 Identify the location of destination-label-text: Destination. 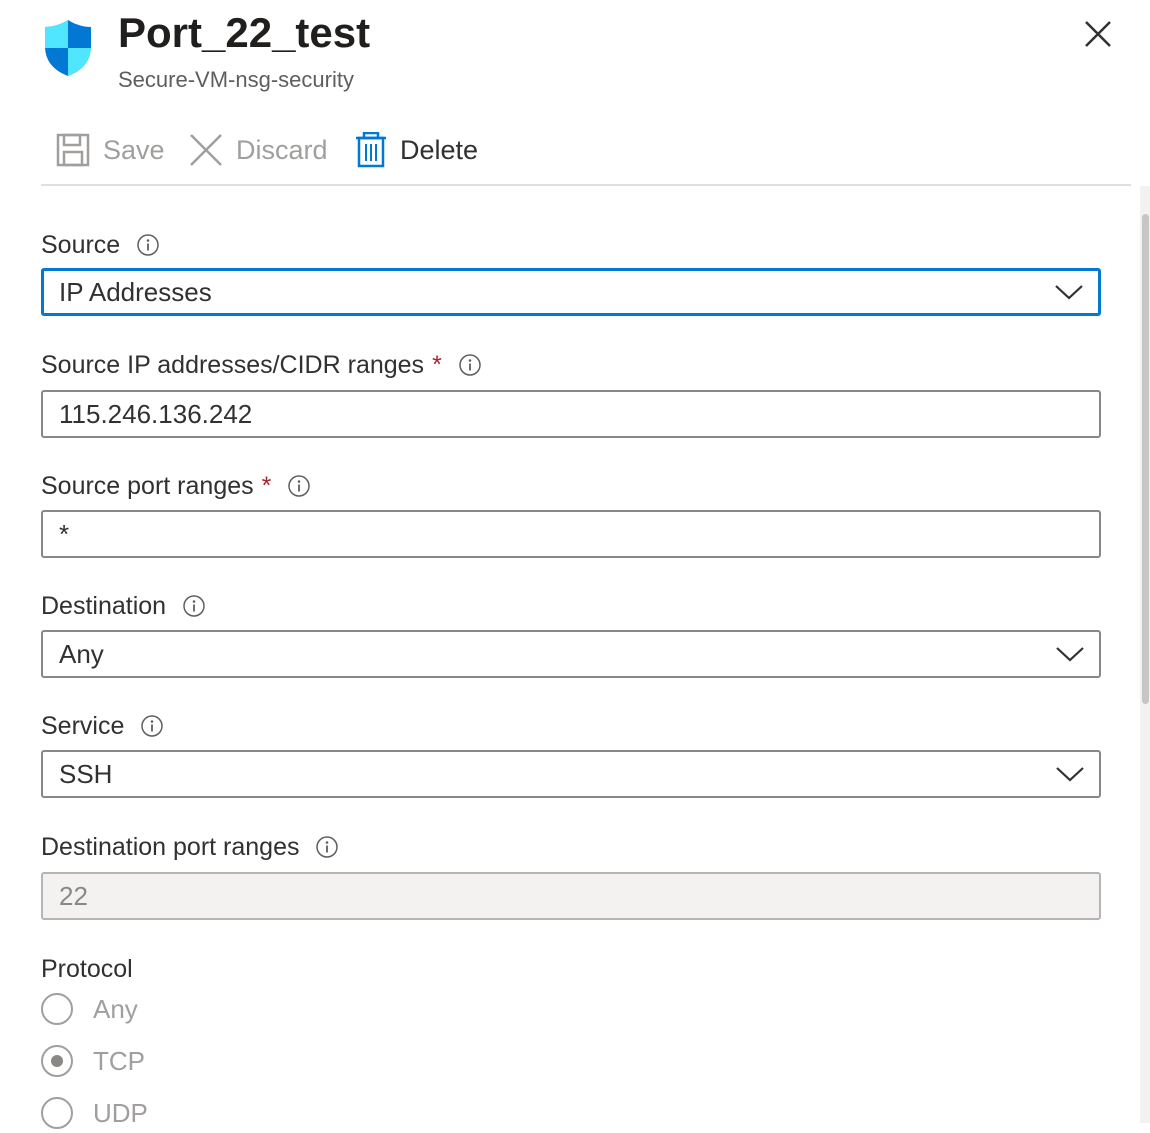
(104, 605).